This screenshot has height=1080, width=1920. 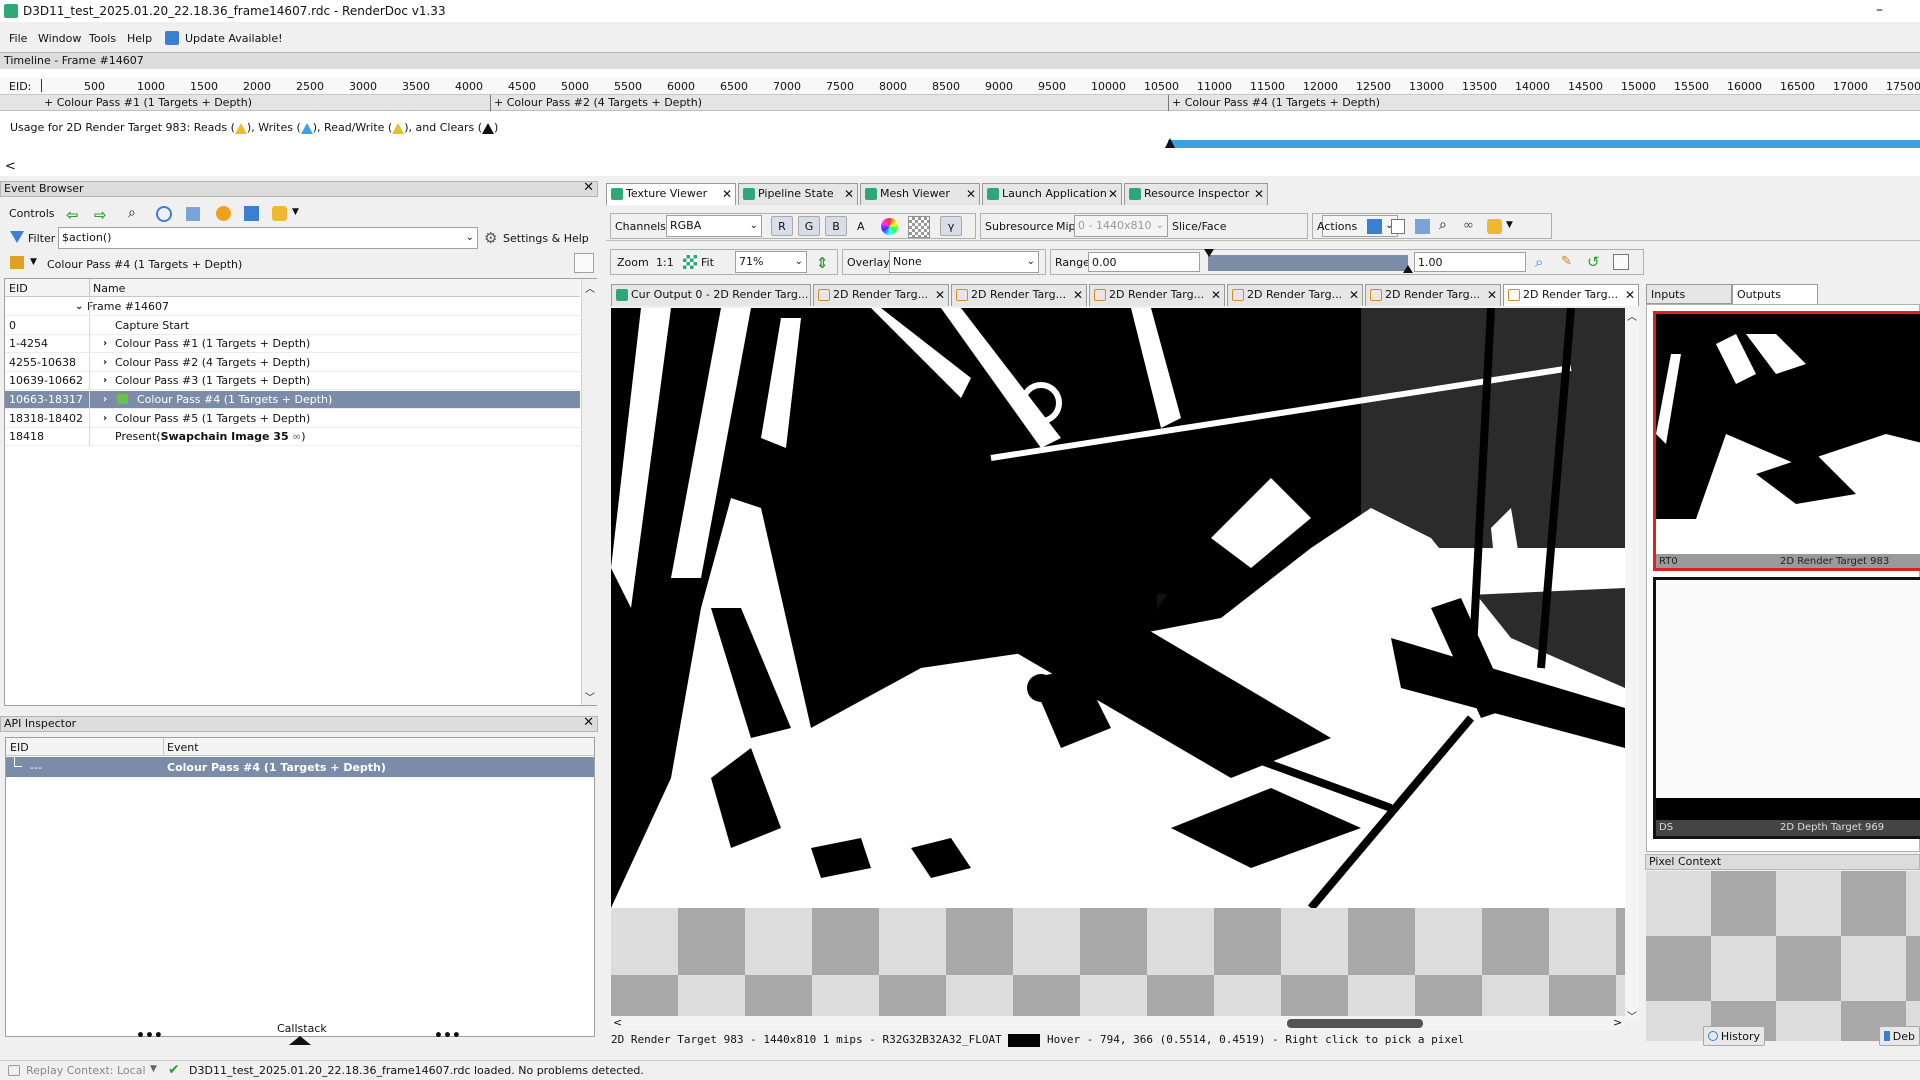 I want to click on histogram-icon, so click(x=1621, y=262).